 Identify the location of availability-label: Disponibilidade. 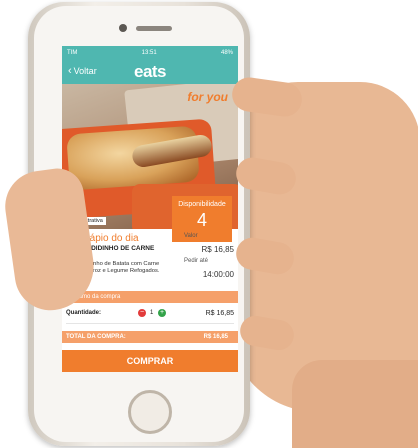
(202, 204).